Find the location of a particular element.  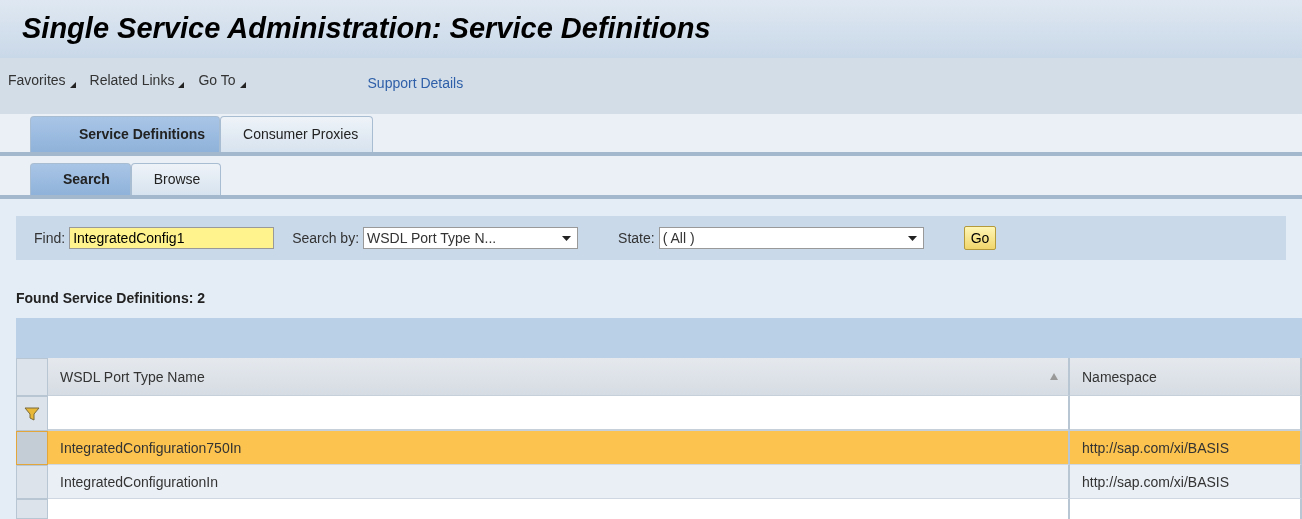

menu-item: Related Links is located at coordinates (137, 79).